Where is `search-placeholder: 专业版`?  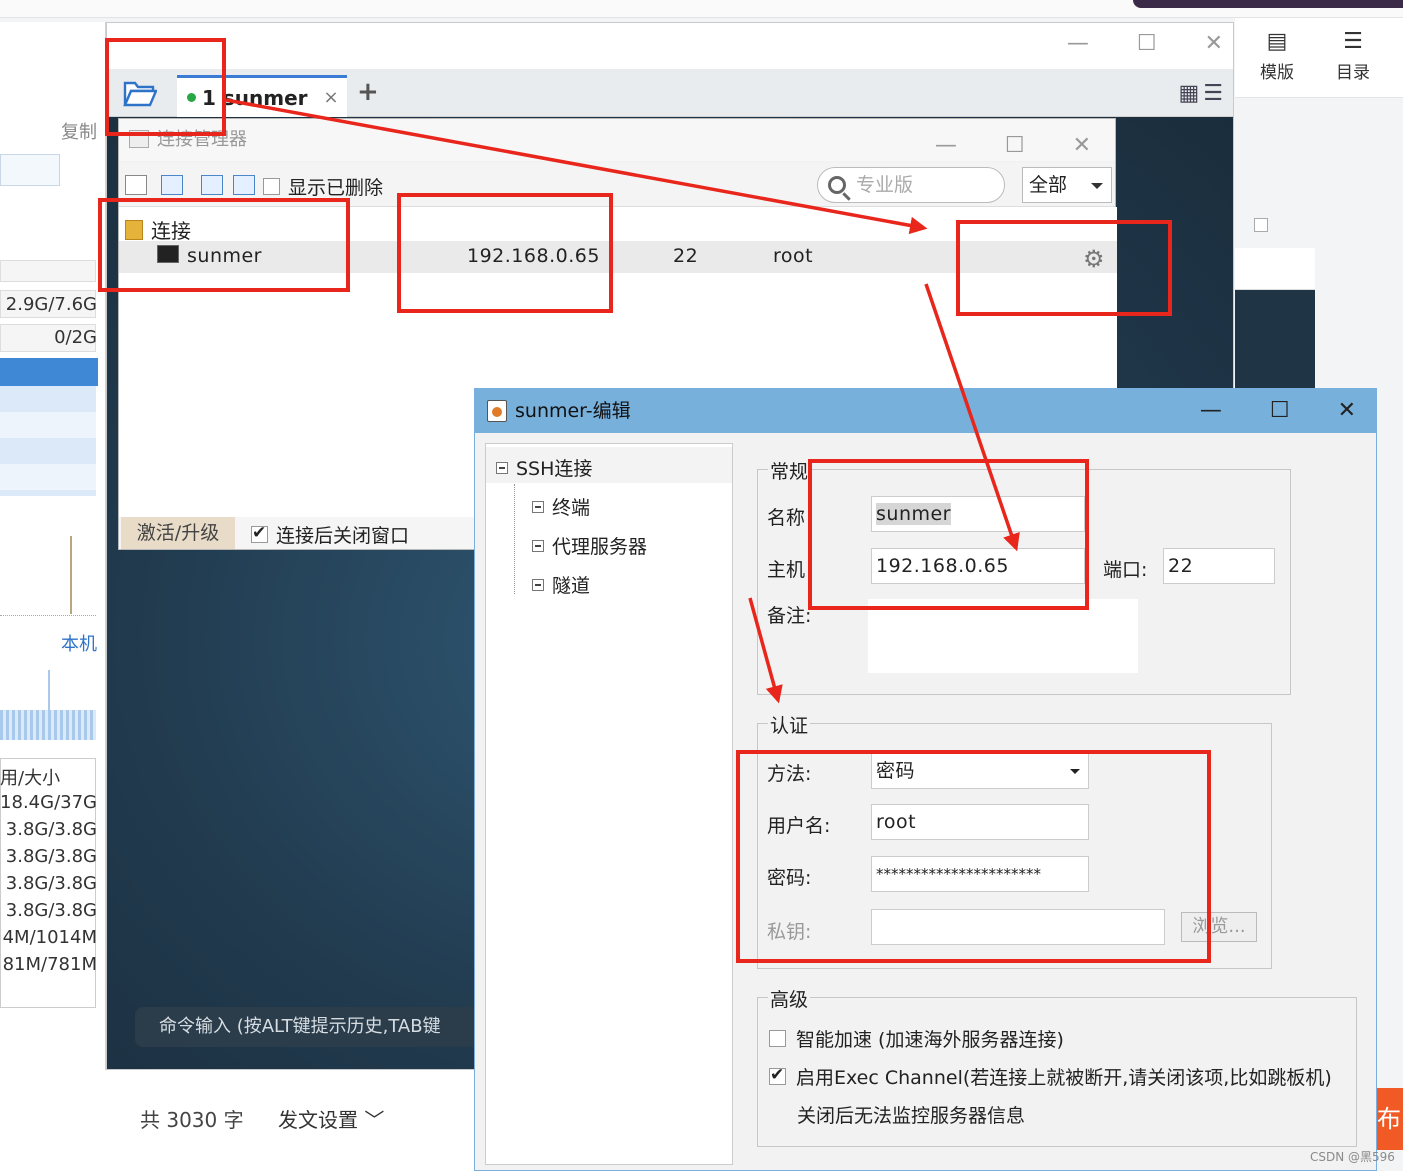 search-placeholder: 专业版 is located at coordinates (885, 185).